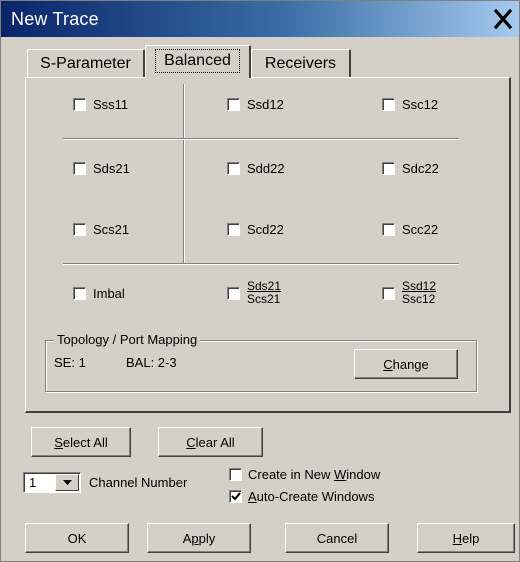 The height and width of the screenshot is (562, 520). Describe the element at coordinates (111, 229) in the screenshot. I see `scs21-label: Scs21` at that location.